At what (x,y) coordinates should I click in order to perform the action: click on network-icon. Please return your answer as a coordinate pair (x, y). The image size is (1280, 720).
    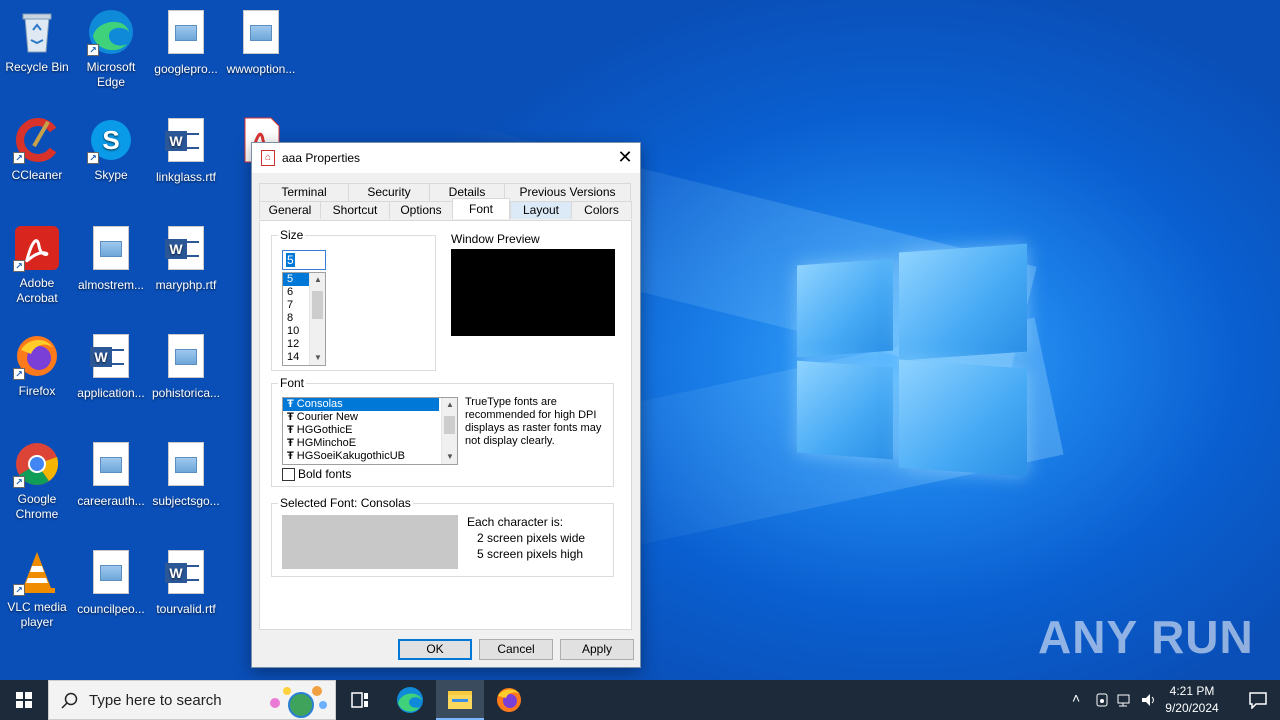
    Looking at the image, I should click on (1125, 700).